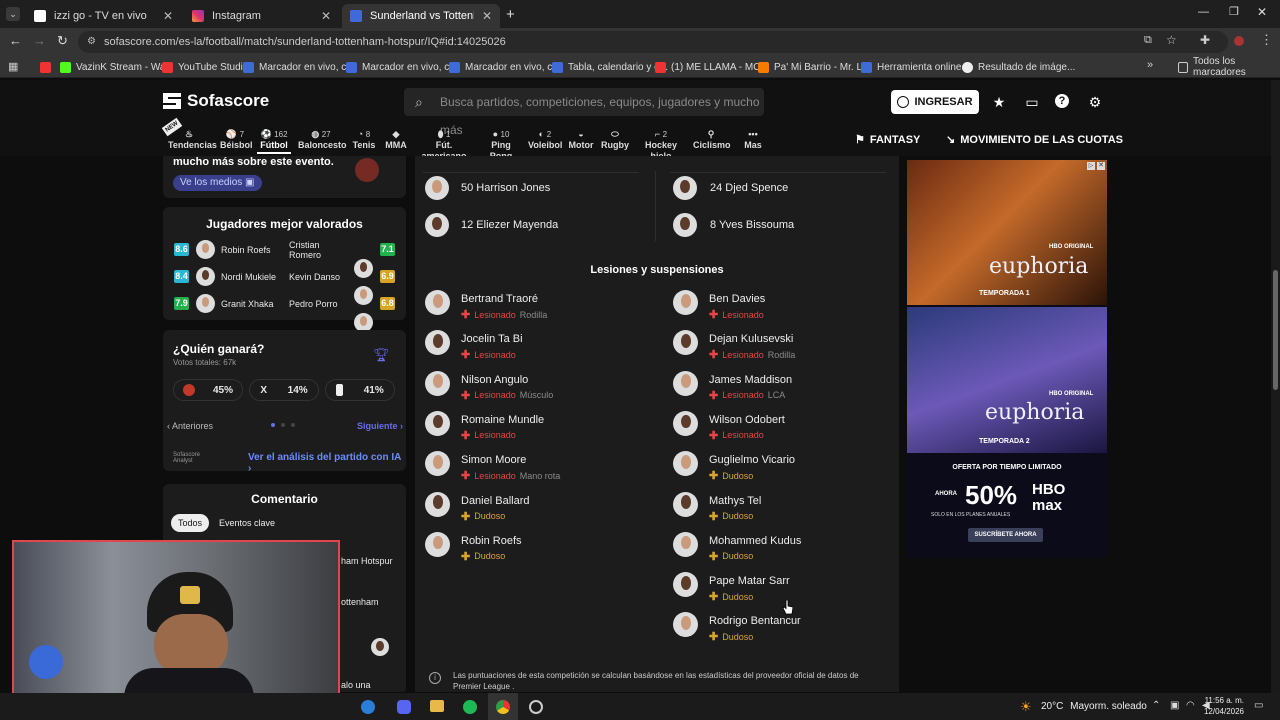  What do you see at coordinates (421, 16) in the screenshot?
I see `browser-tab-sofascore: Sunderland vs Tottenham Hotsp ✕` at bounding box center [421, 16].